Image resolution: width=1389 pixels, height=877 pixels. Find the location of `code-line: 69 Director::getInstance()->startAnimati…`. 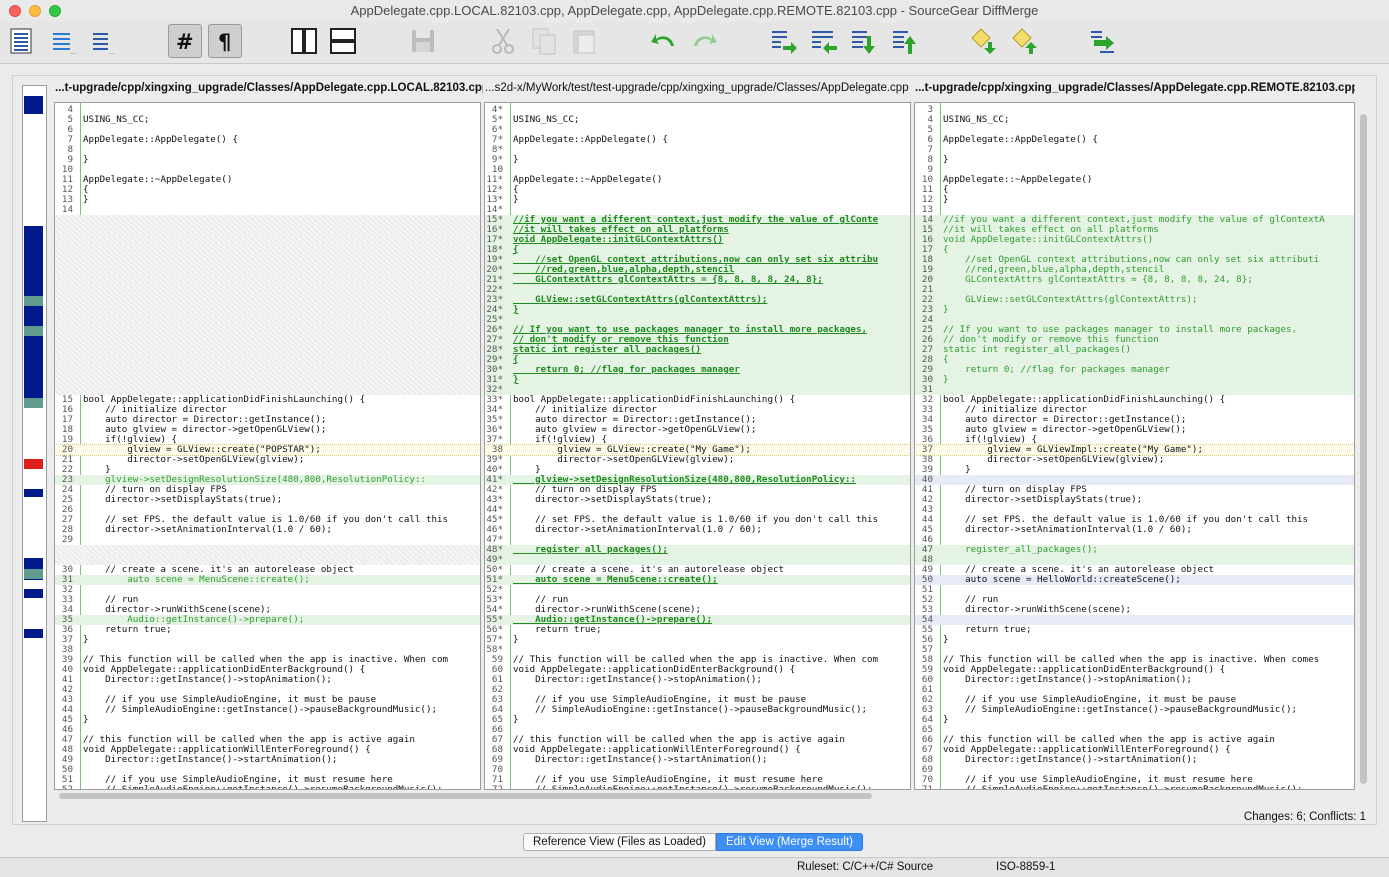

code-line: 69 Director::getInstance()->startAnimati… is located at coordinates (697, 760).